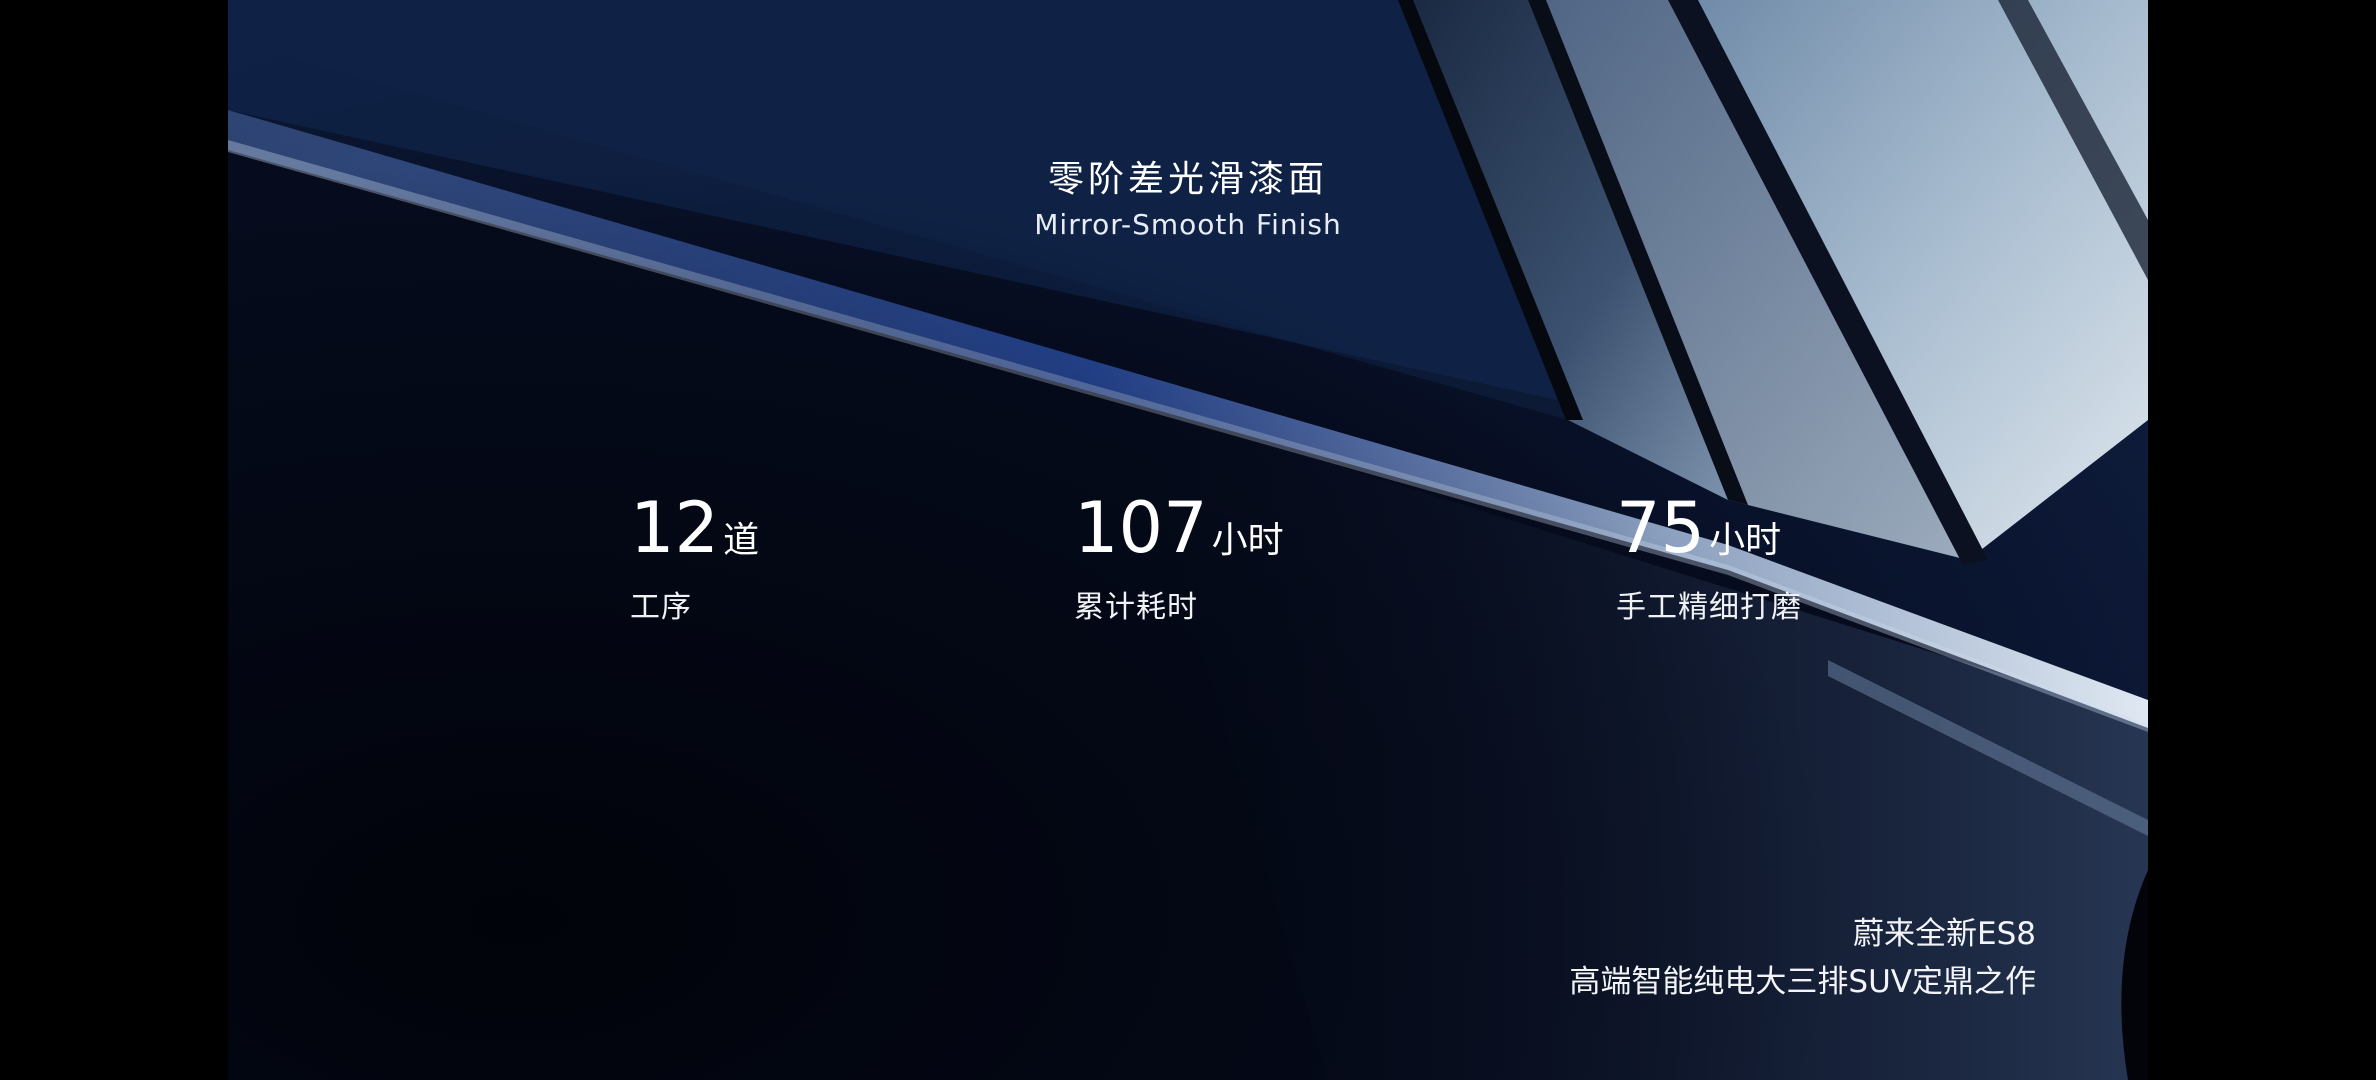 The height and width of the screenshot is (1080, 2376). Describe the element at coordinates (675, 528) in the screenshot. I see `stat-number: 12` at that location.